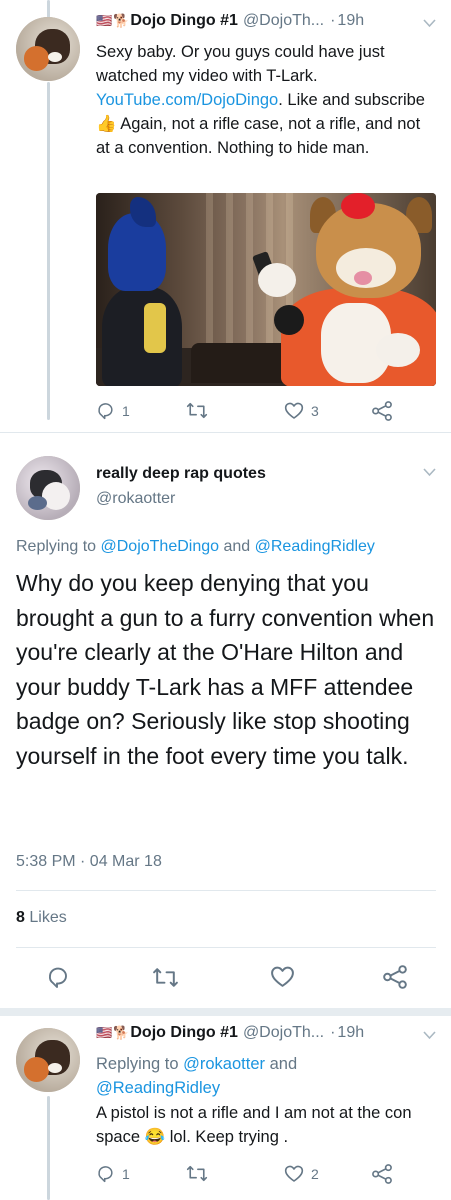 The height and width of the screenshot is (1200, 451). Describe the element at coordinates (48, 1148) in the screenshot. I see `thread-line-tweet3` at that location.